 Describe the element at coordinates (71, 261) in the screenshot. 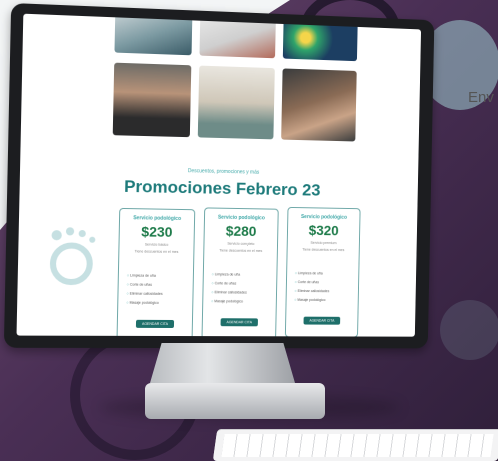

I see `foot-logo-icon` at that location.